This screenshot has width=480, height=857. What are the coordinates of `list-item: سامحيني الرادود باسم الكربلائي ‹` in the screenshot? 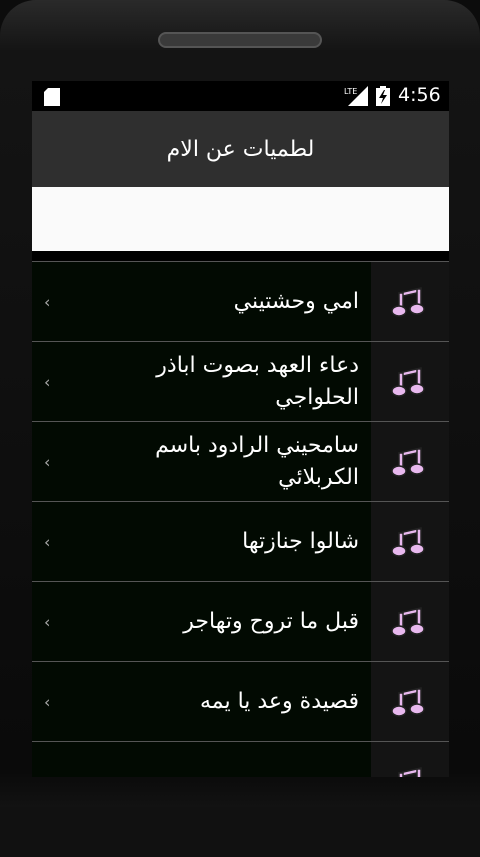 It's located at (240, 461).